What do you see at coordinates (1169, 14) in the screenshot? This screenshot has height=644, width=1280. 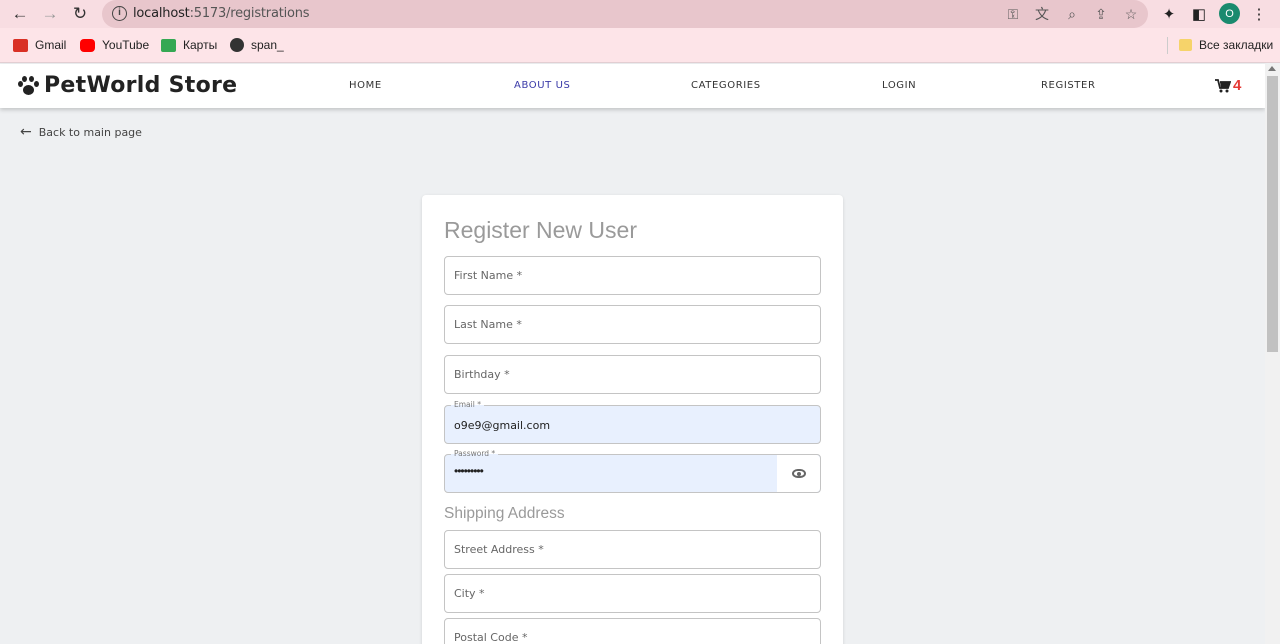 I see `extensions-icon: ✦` at bounding box center [1169, 14].